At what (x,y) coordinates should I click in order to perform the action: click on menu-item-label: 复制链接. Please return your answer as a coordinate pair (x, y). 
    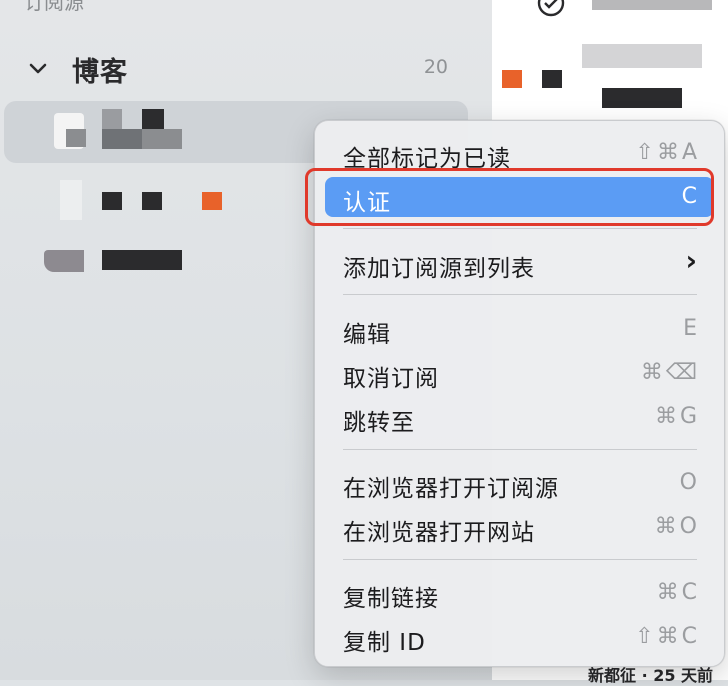
    Looking at the image, I should click on (391, 599).